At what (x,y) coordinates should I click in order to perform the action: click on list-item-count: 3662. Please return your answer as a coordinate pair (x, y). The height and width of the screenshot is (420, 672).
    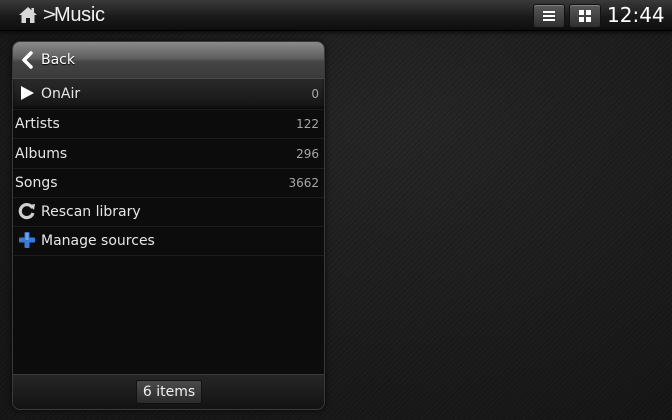
    Looking at the image, I should click on (303, 183).